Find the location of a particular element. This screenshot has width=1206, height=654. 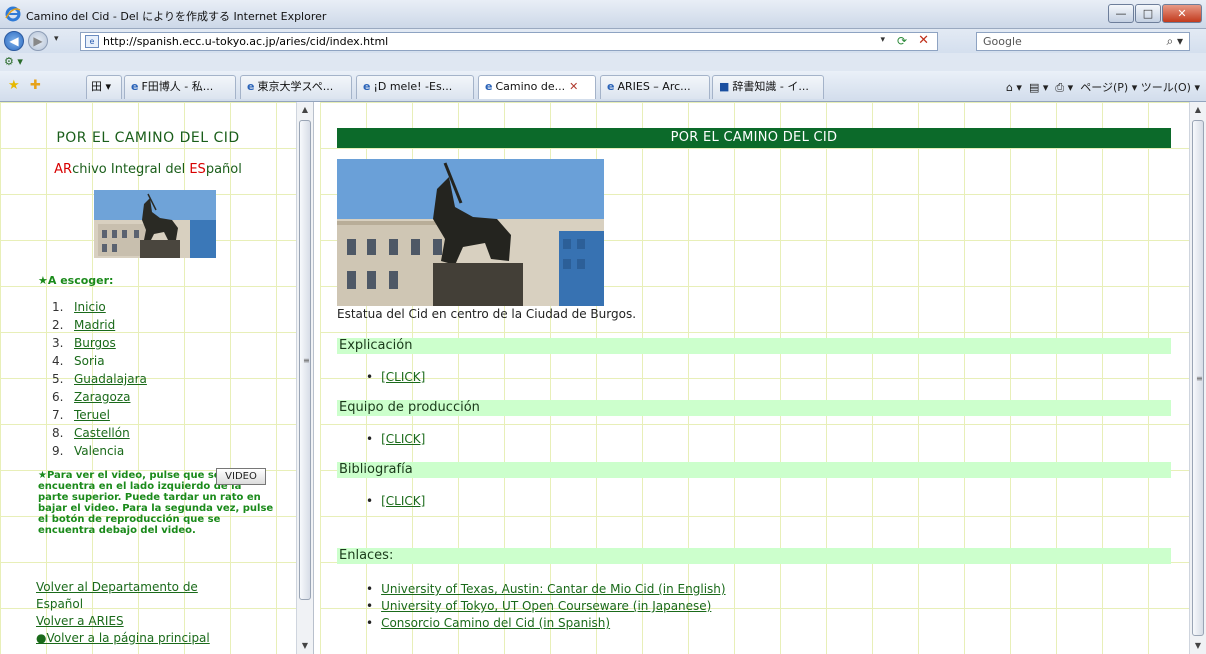

toolbar-extras-icon: ⚙ ▾ is located at coordinates (13, 61).